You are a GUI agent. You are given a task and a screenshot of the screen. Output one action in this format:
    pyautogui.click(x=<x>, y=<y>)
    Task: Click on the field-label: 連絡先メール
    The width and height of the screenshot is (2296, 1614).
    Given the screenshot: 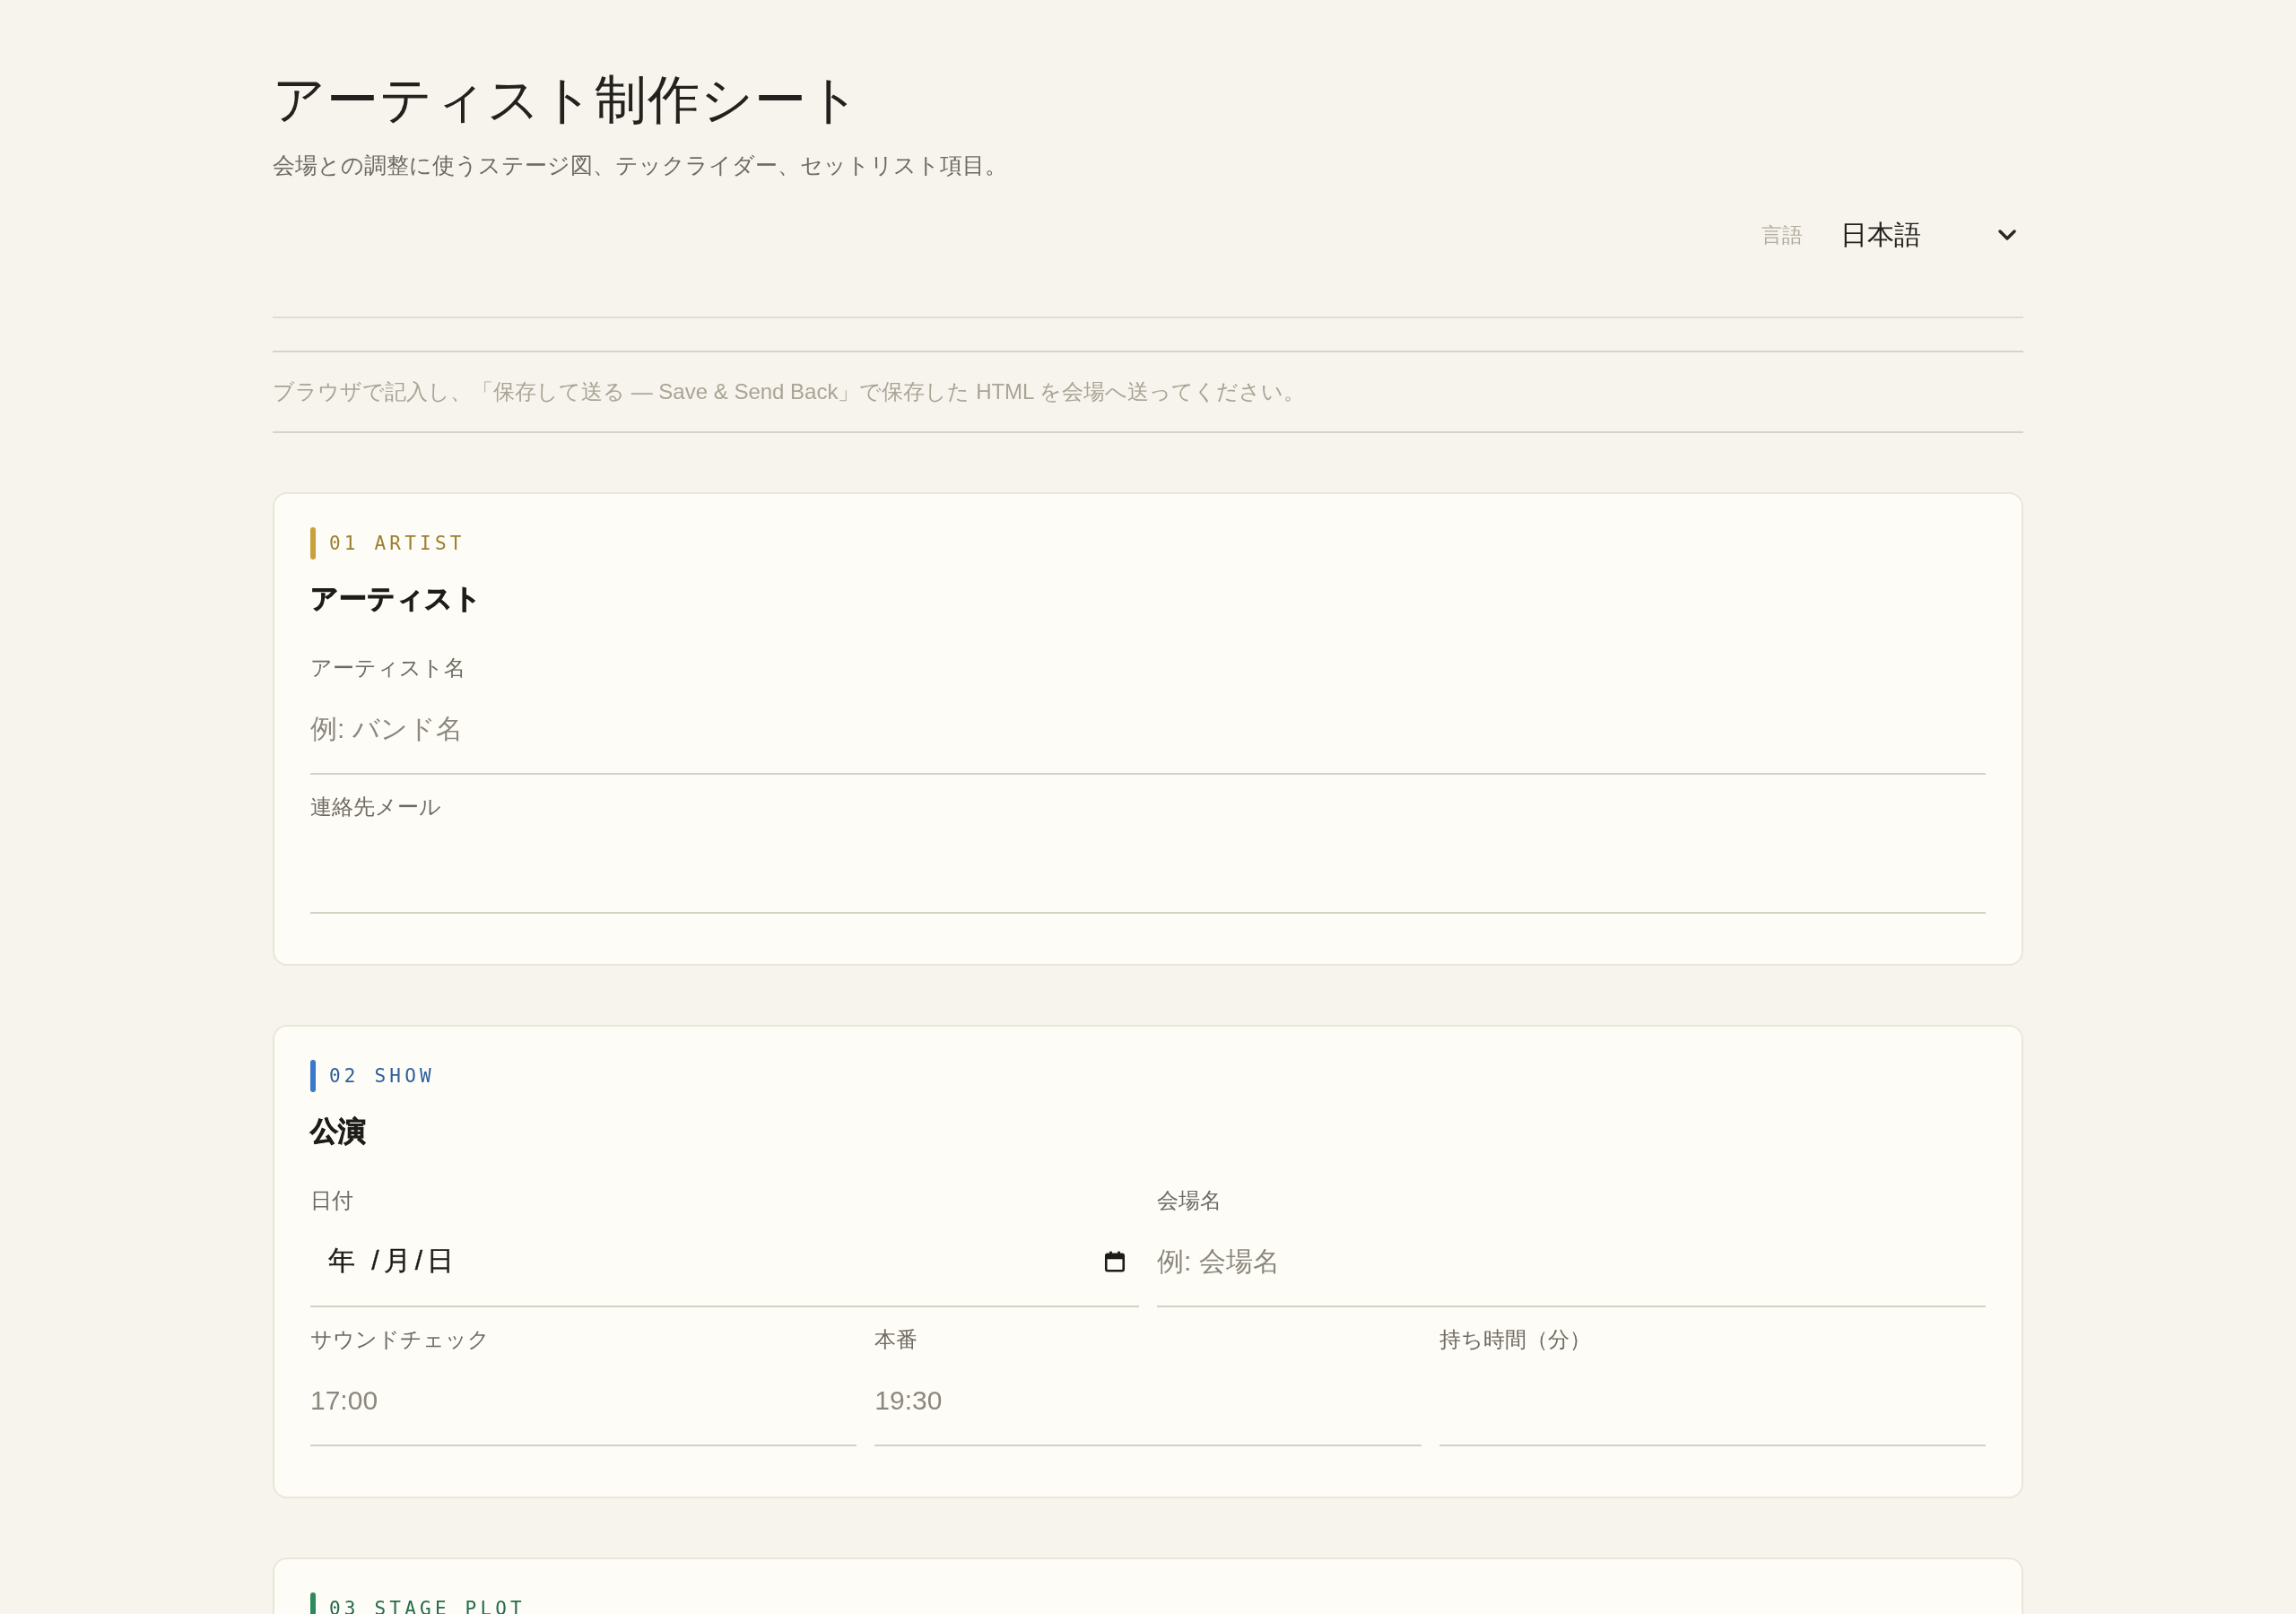 What is the action you would take?
    pyautogui.click(x=375, y=807)
    